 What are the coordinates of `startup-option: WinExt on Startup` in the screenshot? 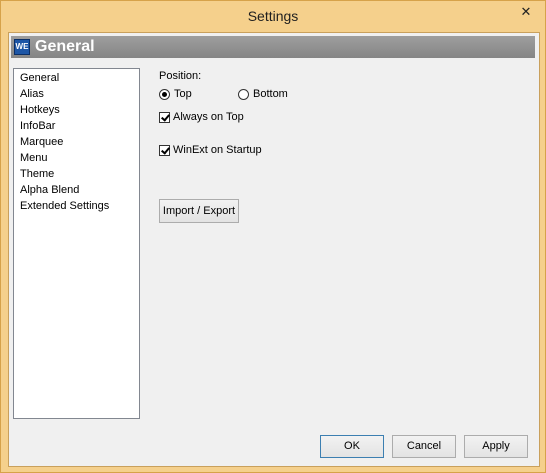 It's located at (210, 150).